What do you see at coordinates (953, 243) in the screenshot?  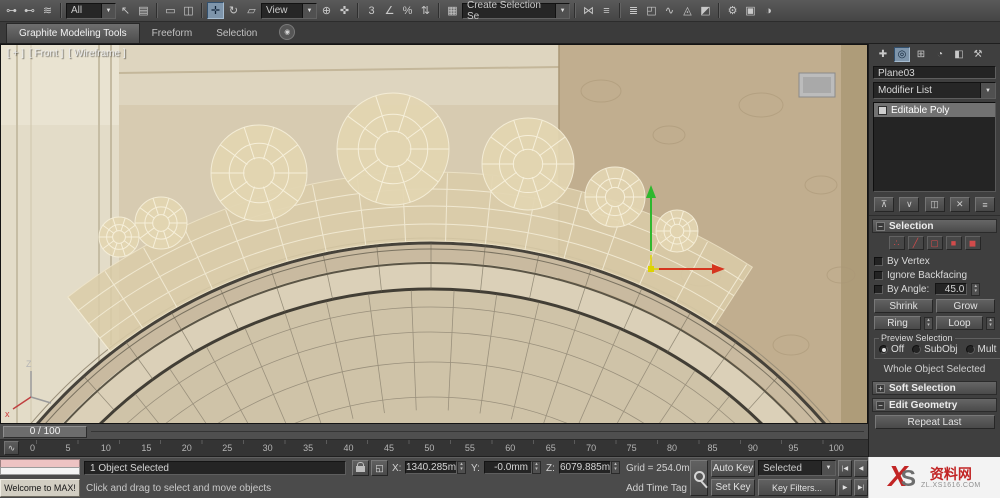 I see `polygon-subobject-icon: ■` at bounding box center [953, 243].